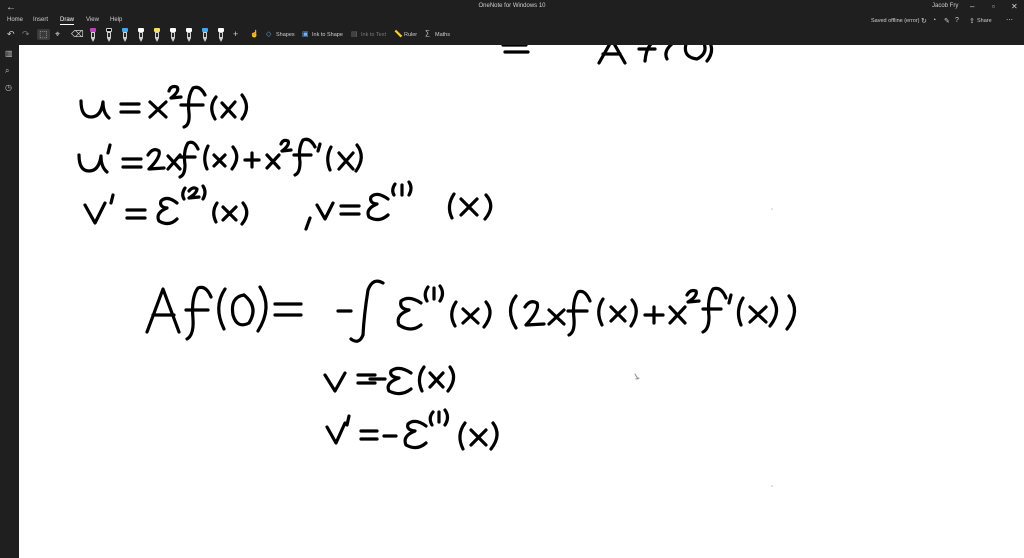 Image resolution: width=1024 pixels, height=558 pixels. Describe the element at coordinates (254, 34) in the screenshot. I see `touch-draw-icon: ☝` at that location.